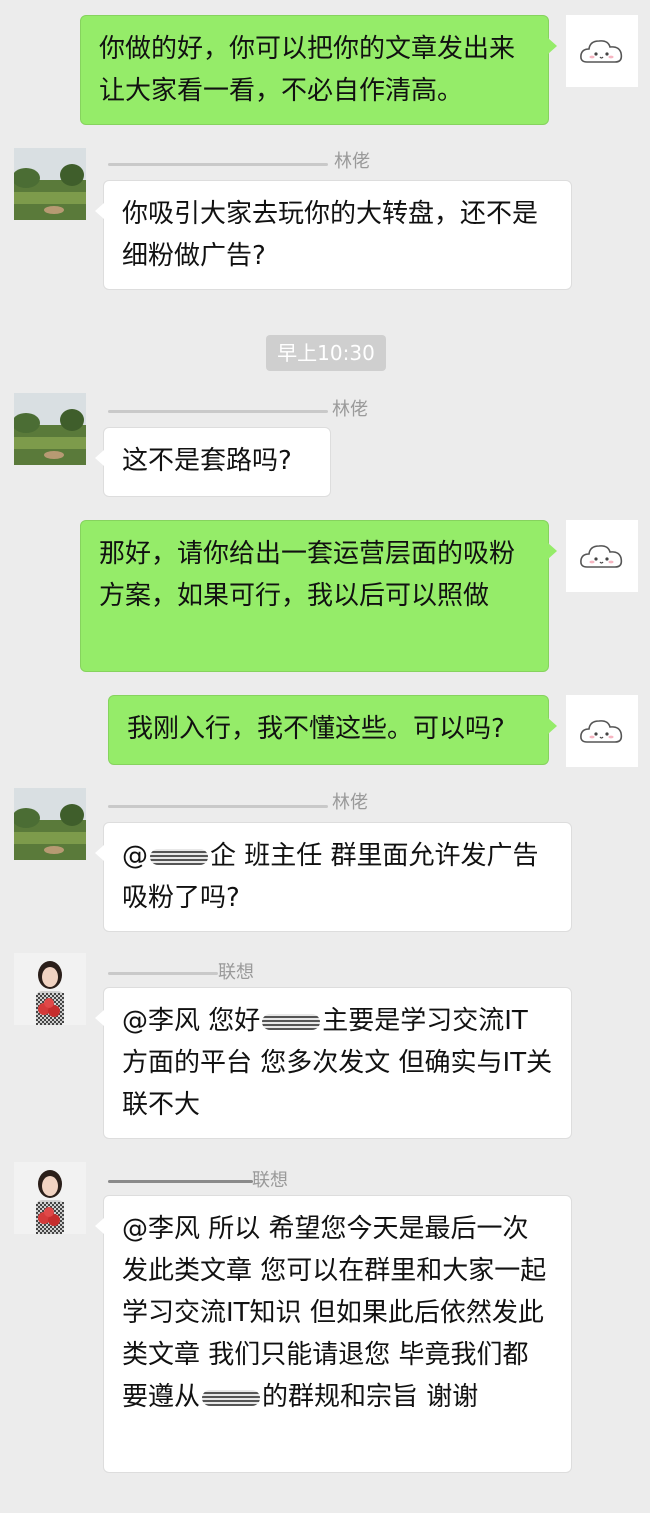  What do you see at coordinates (191, 1021) in the screenshot?
I see `message-text: @李风 您好` at bounding box center [191, 1021].